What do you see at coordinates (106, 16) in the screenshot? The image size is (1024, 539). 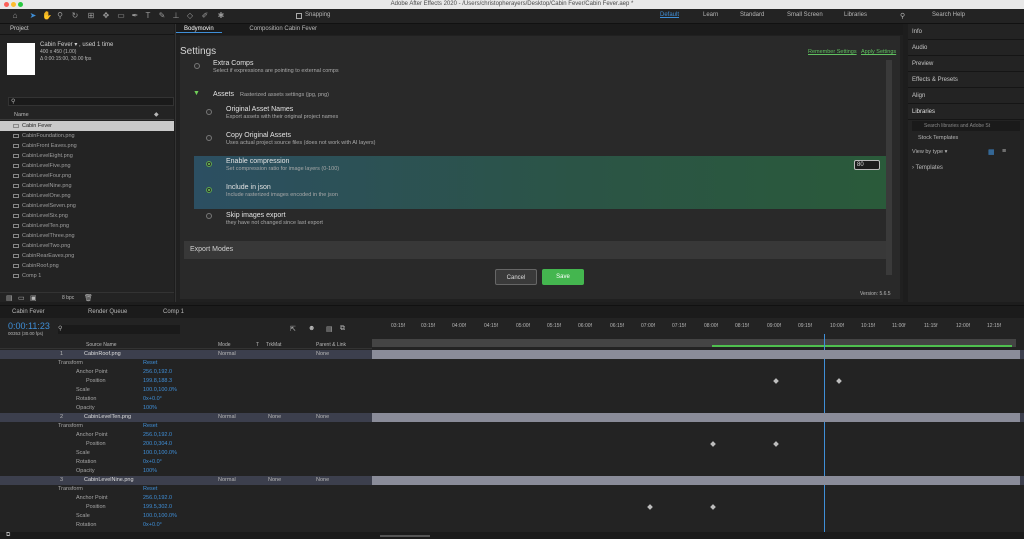 I see `pan-behind-tool-icon: ✥` at bounding box center [106, 16].